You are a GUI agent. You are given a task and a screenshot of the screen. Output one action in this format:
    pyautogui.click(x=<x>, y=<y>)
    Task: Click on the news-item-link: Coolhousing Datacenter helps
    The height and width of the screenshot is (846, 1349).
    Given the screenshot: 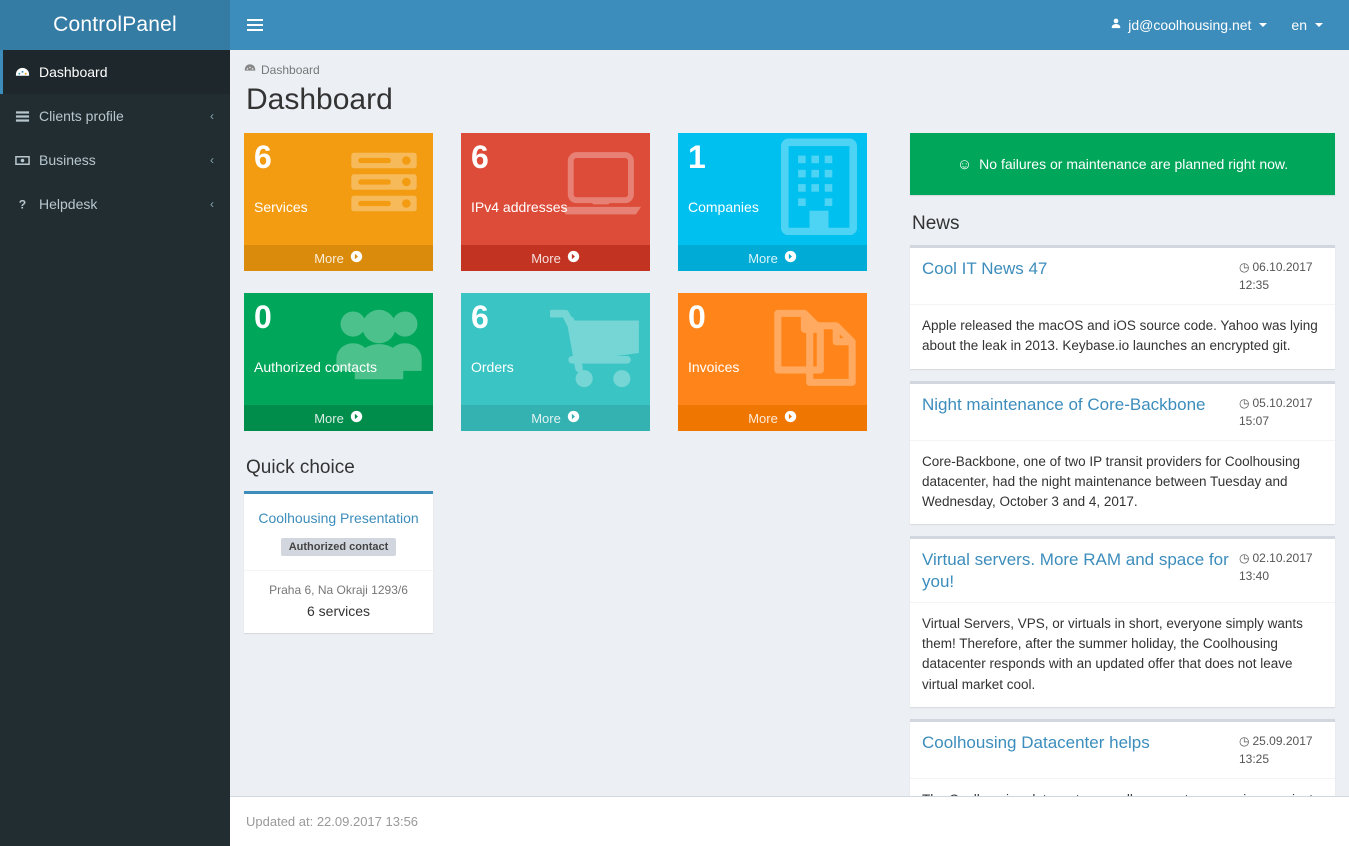 What is the action you would take?
    pyautogui.click(x=1075, y=750)
    